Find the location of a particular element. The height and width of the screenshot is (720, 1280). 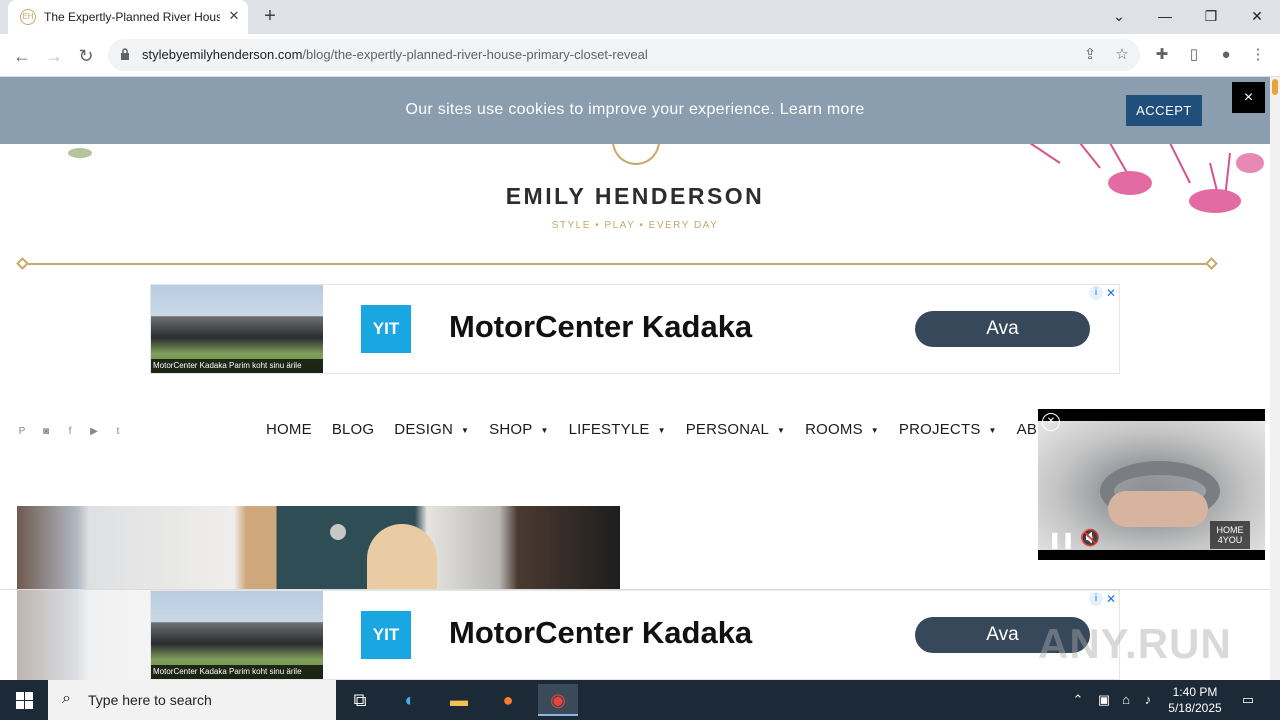

taskbar-clock: 1:40 PM 5/18/2025 is located at coordinates (1195, 700).